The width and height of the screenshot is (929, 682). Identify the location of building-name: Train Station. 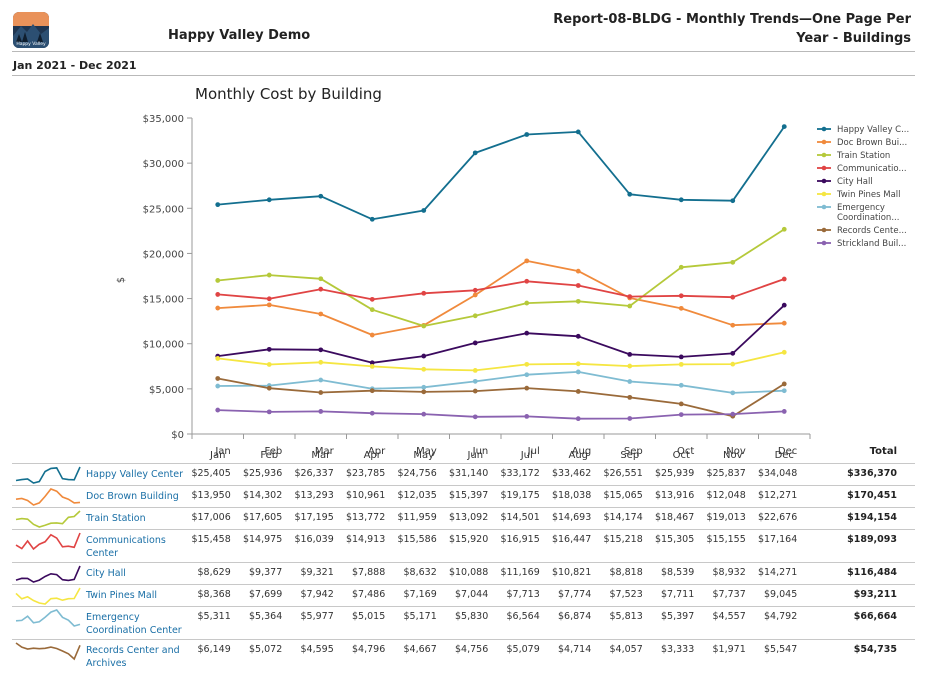
(141, 518).